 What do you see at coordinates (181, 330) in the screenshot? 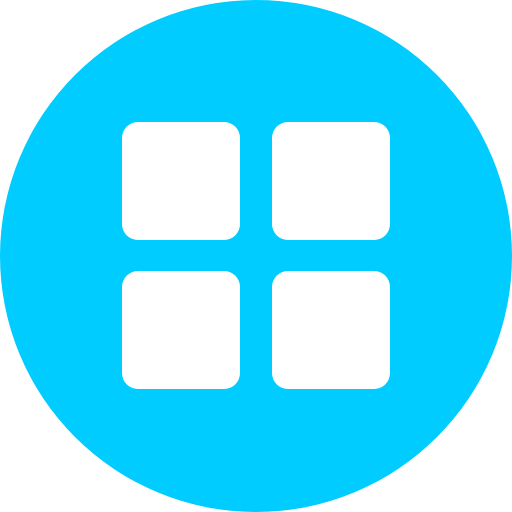
I see `grid-tile-bottom-left` at bounding box center [181, 330].